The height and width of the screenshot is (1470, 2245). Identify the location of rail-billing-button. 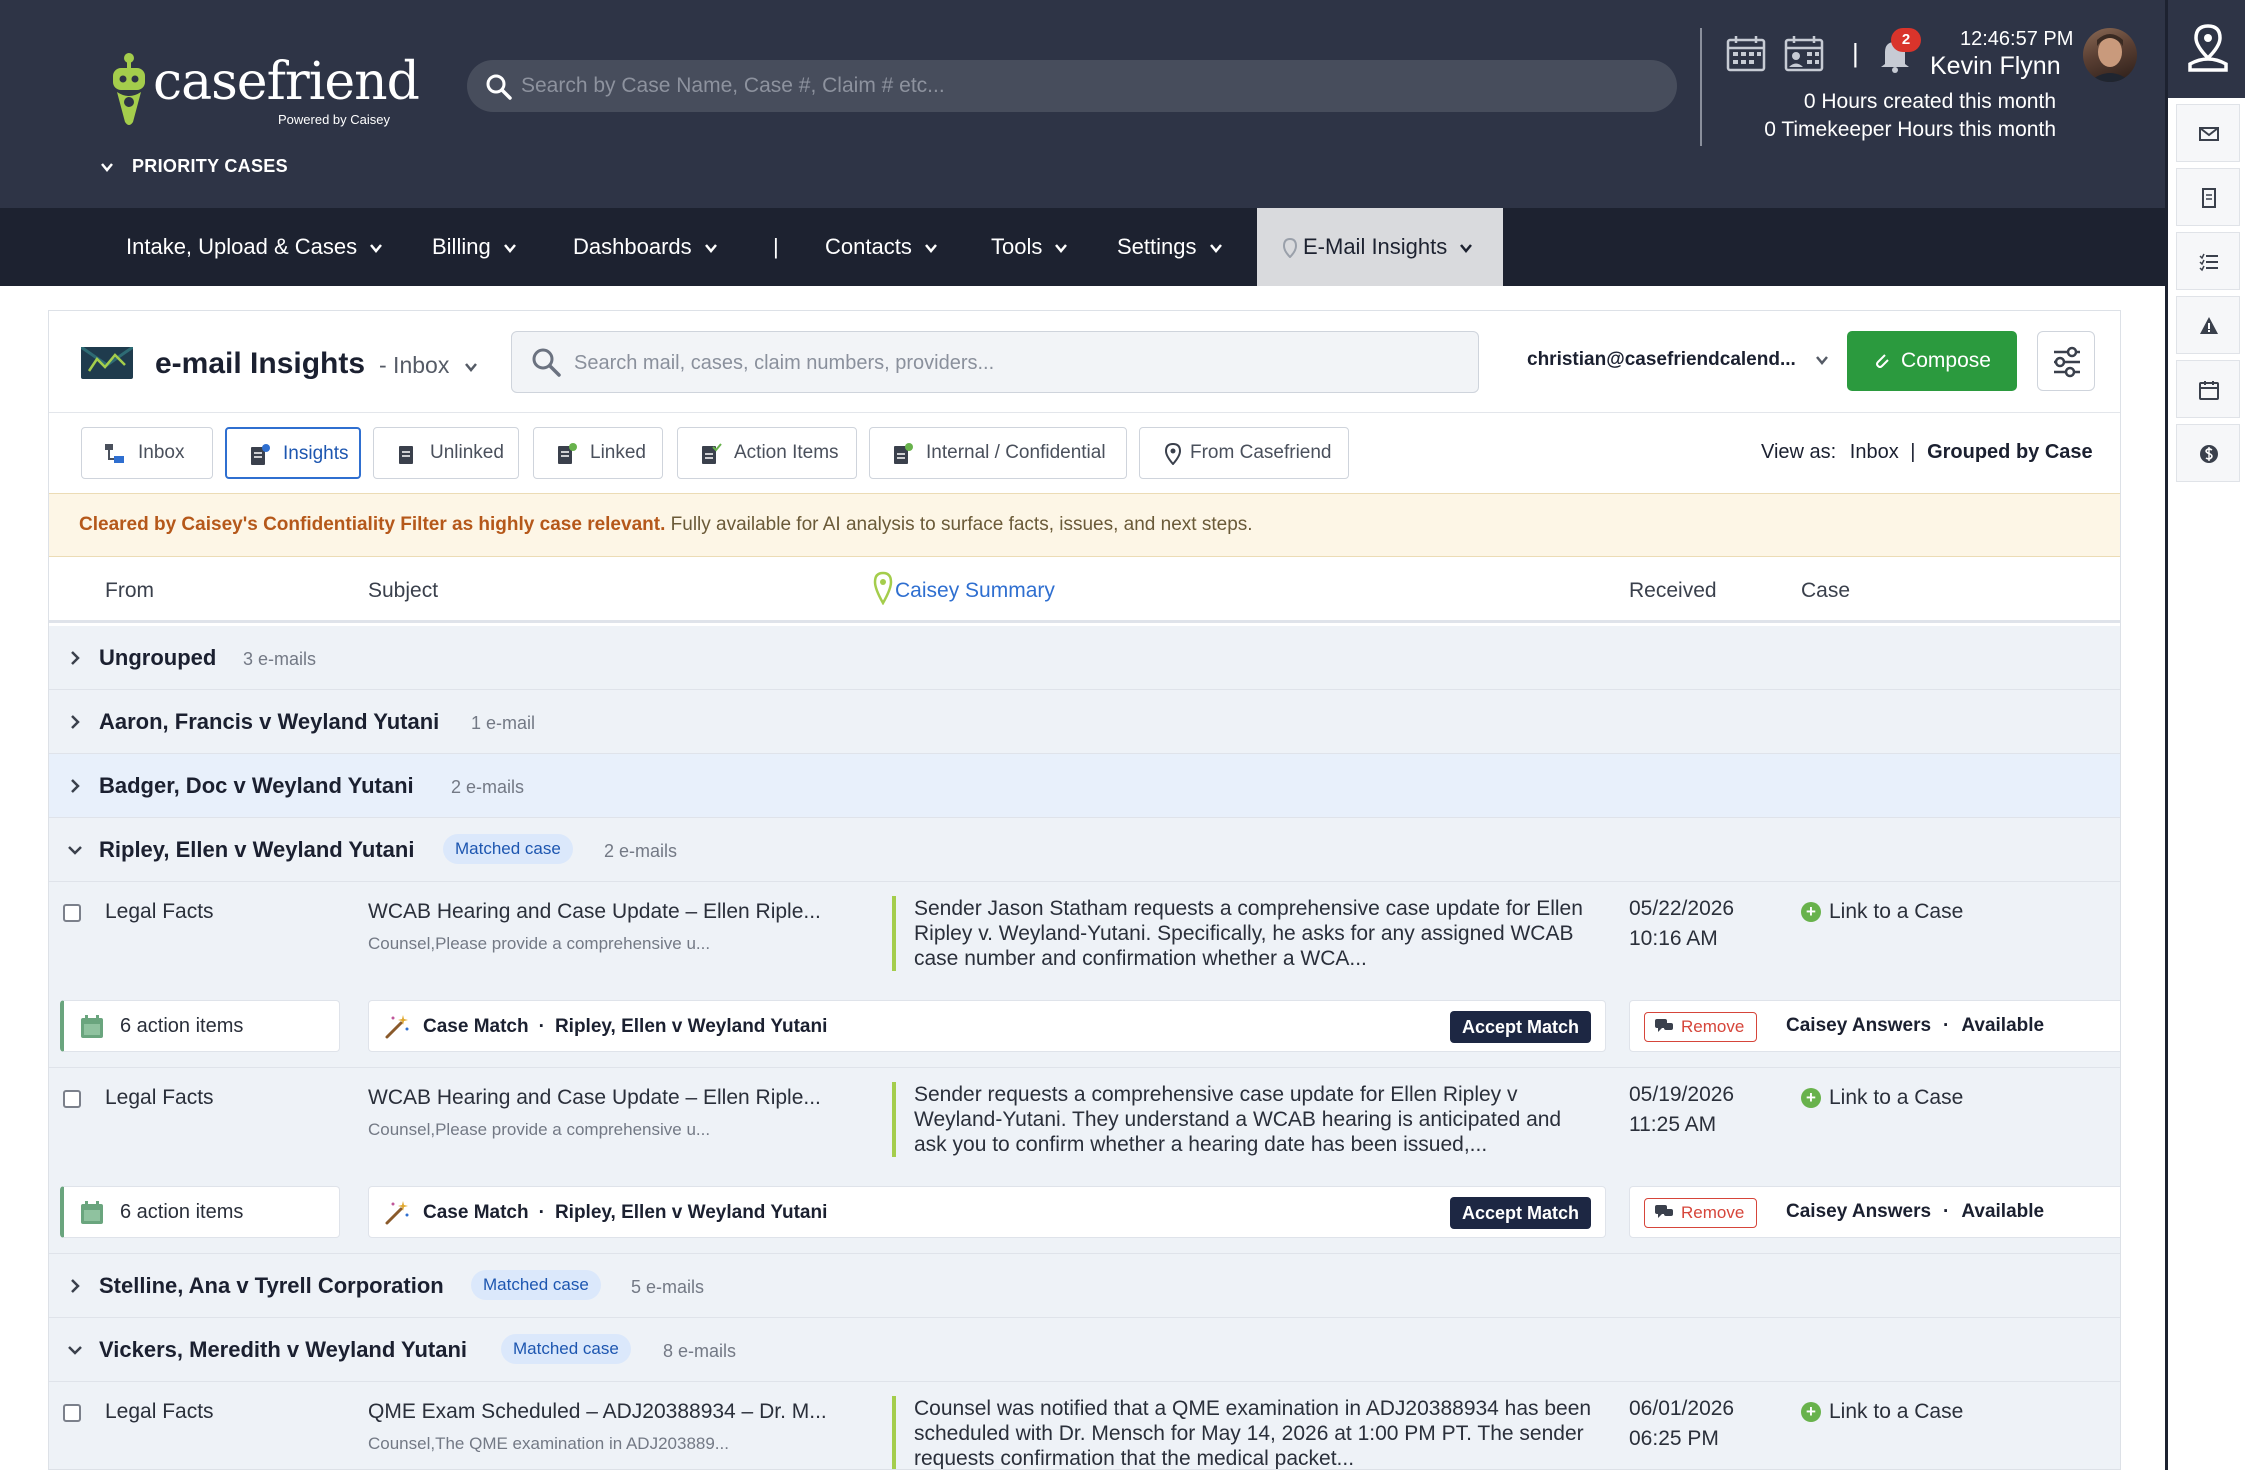
(2208, 453).